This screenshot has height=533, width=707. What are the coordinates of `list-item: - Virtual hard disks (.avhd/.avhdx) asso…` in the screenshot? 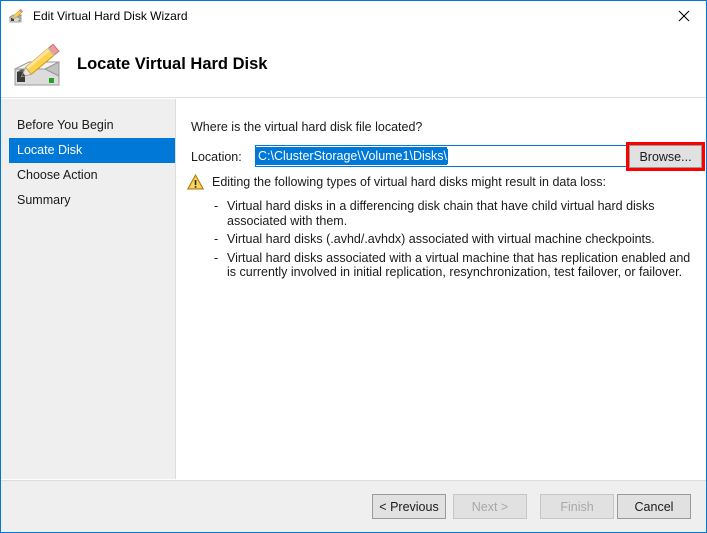 It's located at (438, 239).